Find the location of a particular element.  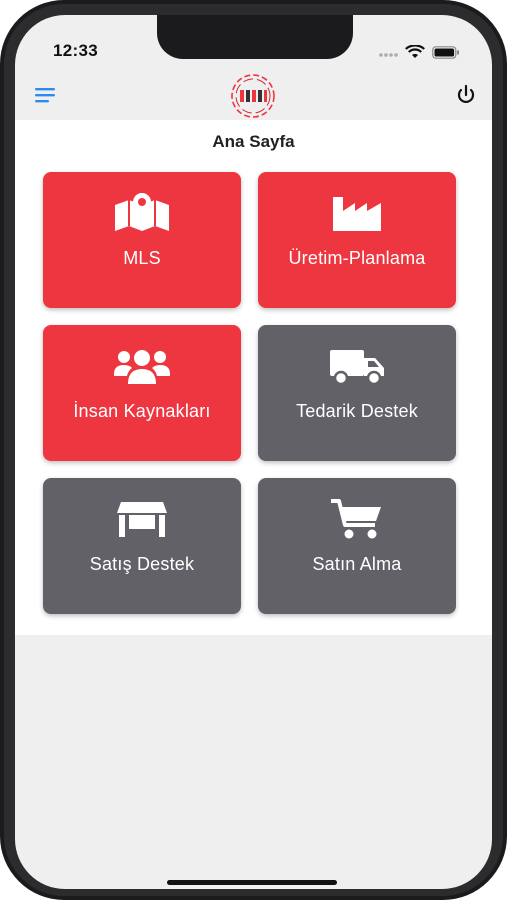

tile-label: MLS is located at coordinates (142, 258).